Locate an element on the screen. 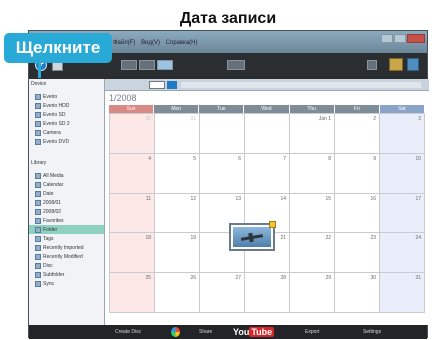 The image size is (436, 340). calendar-day-cell: 25 is located at coordinates (132, 293).